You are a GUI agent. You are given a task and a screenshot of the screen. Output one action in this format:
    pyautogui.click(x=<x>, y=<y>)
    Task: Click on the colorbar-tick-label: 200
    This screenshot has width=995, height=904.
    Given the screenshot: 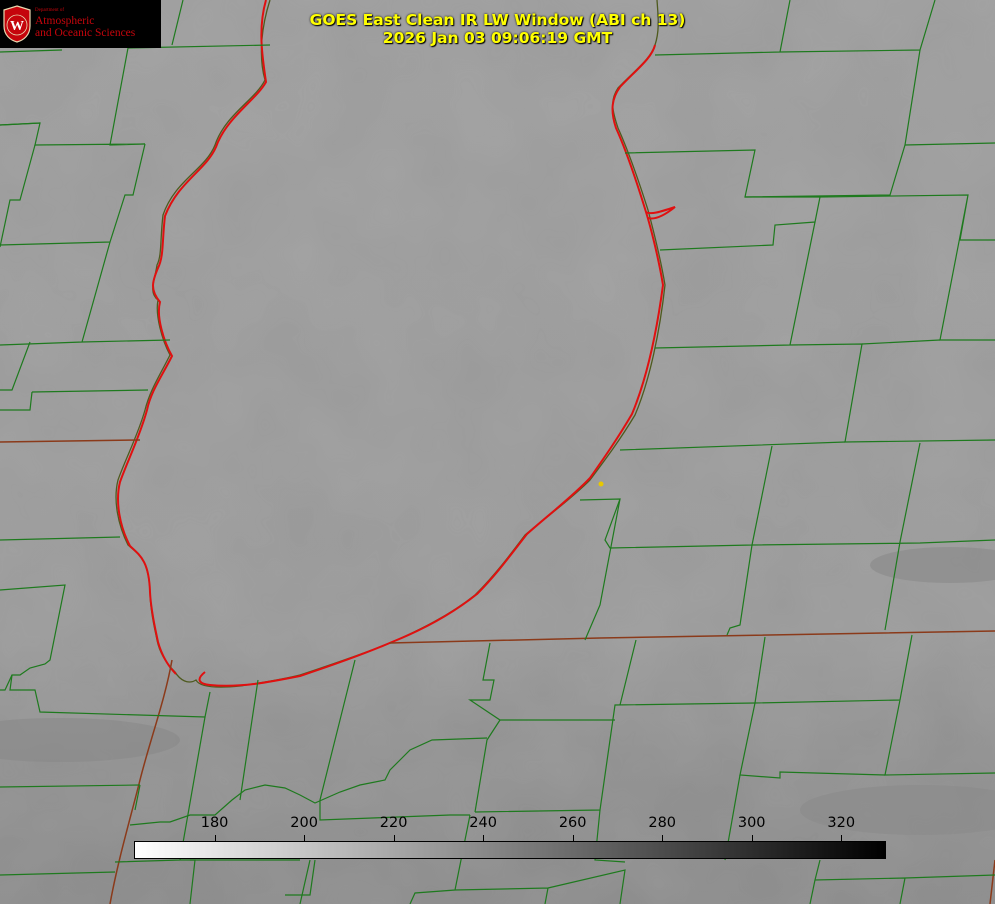 What is the action you would take?
    pyautogui.click(x=304, y=823)
    